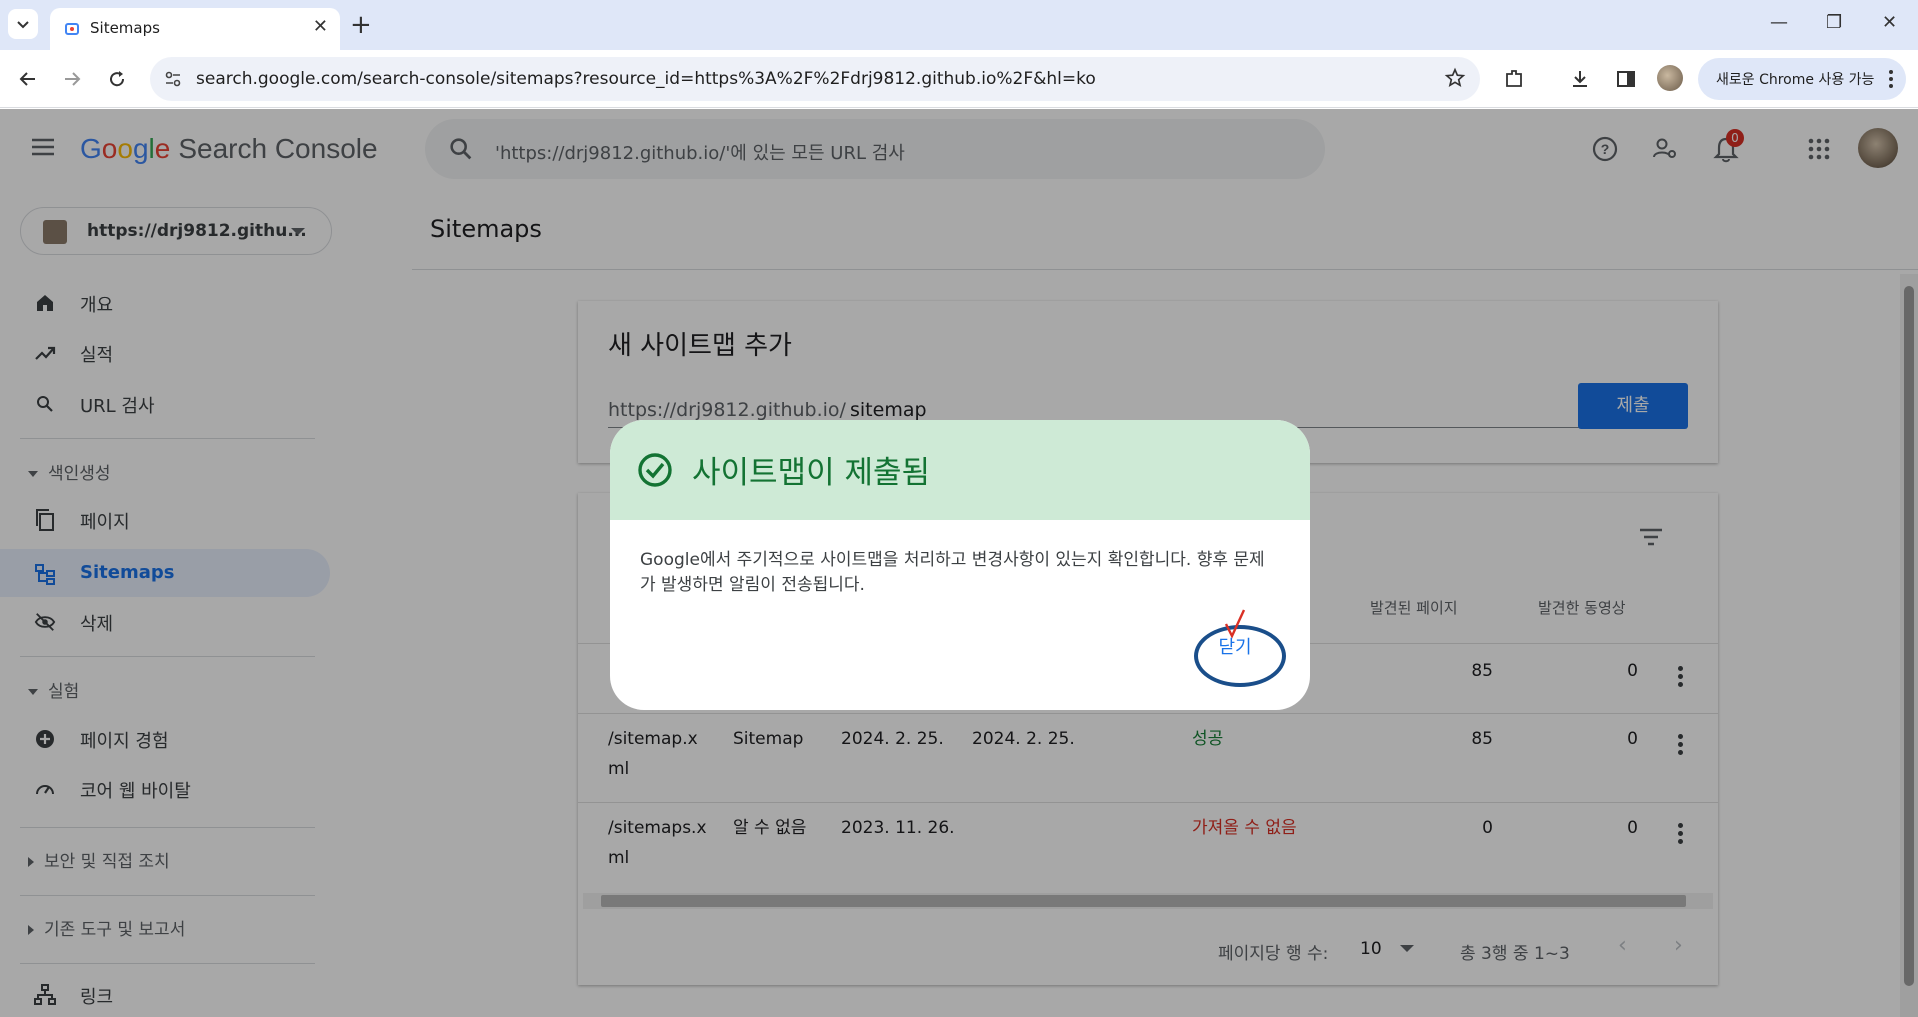 This screenshot has width=1918, height=1017. I want to click on profile-avatar-small, so click(1670, 78).